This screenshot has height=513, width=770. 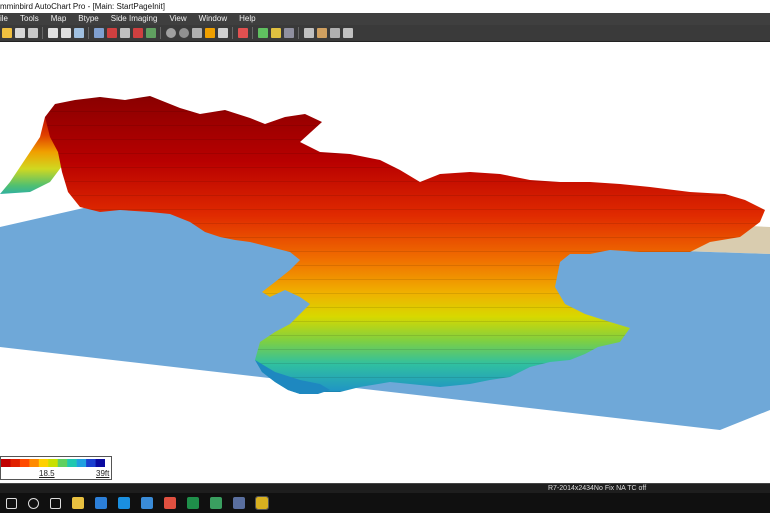 What do you see at coordinates (47, 473) in the screenshot?
I see `legend-min-label: 18.5` at bounding box center [47, 473].